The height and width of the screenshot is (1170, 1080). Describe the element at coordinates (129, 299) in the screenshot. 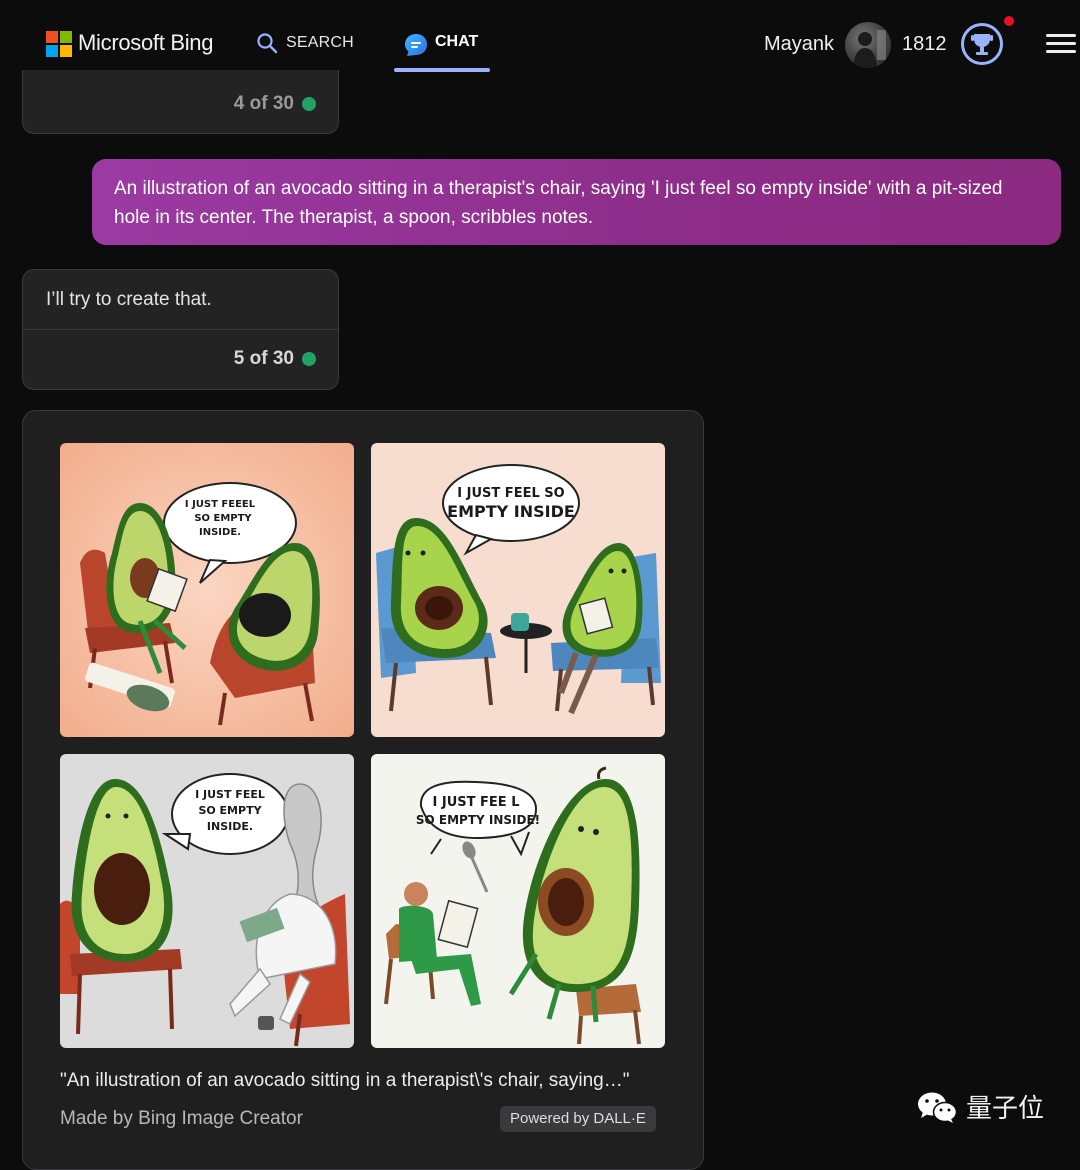

I see `bot-reply-text: I’ll try to create that.` at that location.